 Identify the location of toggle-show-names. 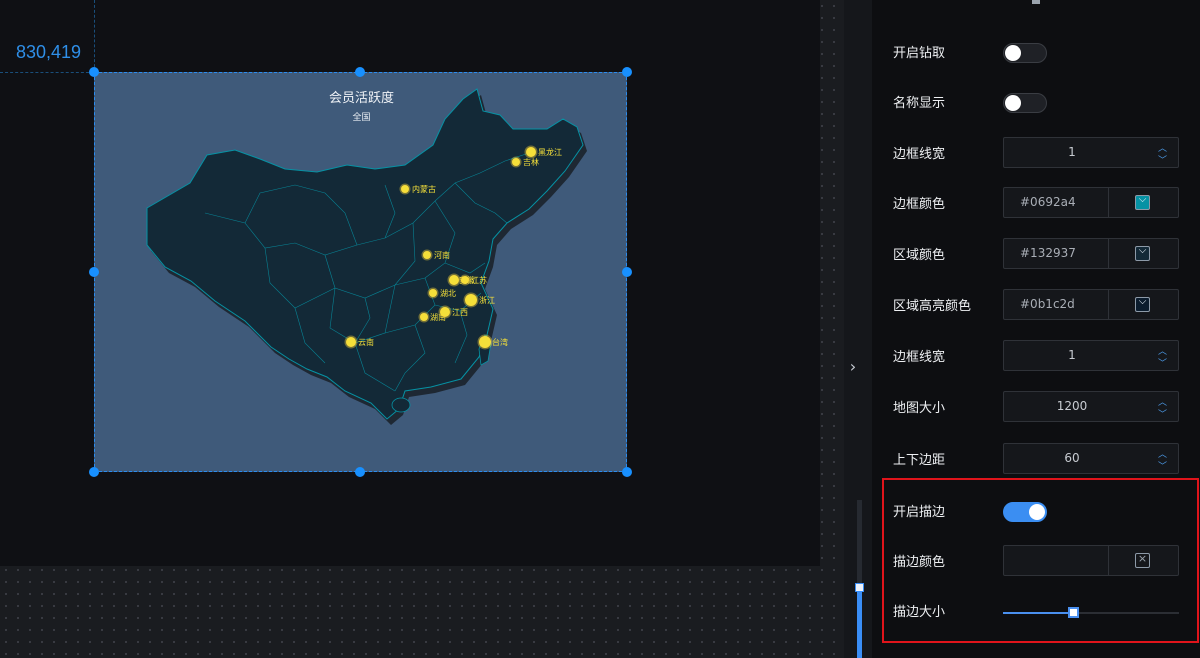
(1025, 103).